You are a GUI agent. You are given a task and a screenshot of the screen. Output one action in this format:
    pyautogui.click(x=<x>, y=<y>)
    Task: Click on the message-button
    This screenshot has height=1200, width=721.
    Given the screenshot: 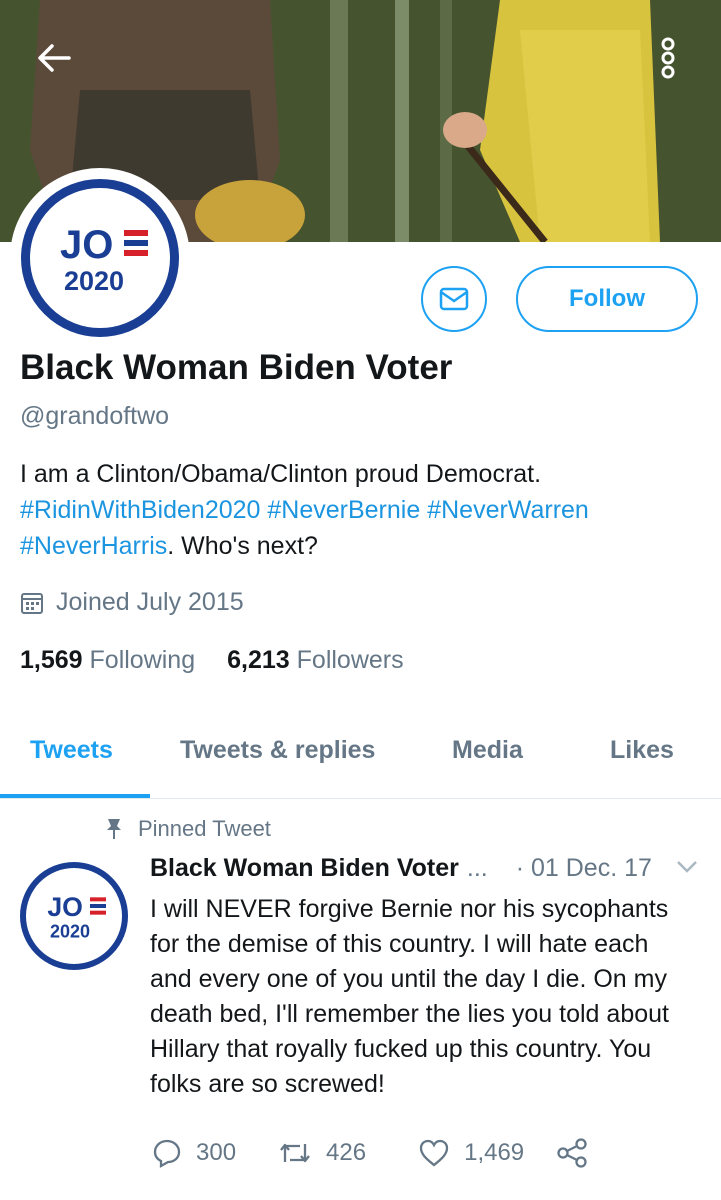 What is the action you would take?
    pyautogui.click(x=454, y=299)
    